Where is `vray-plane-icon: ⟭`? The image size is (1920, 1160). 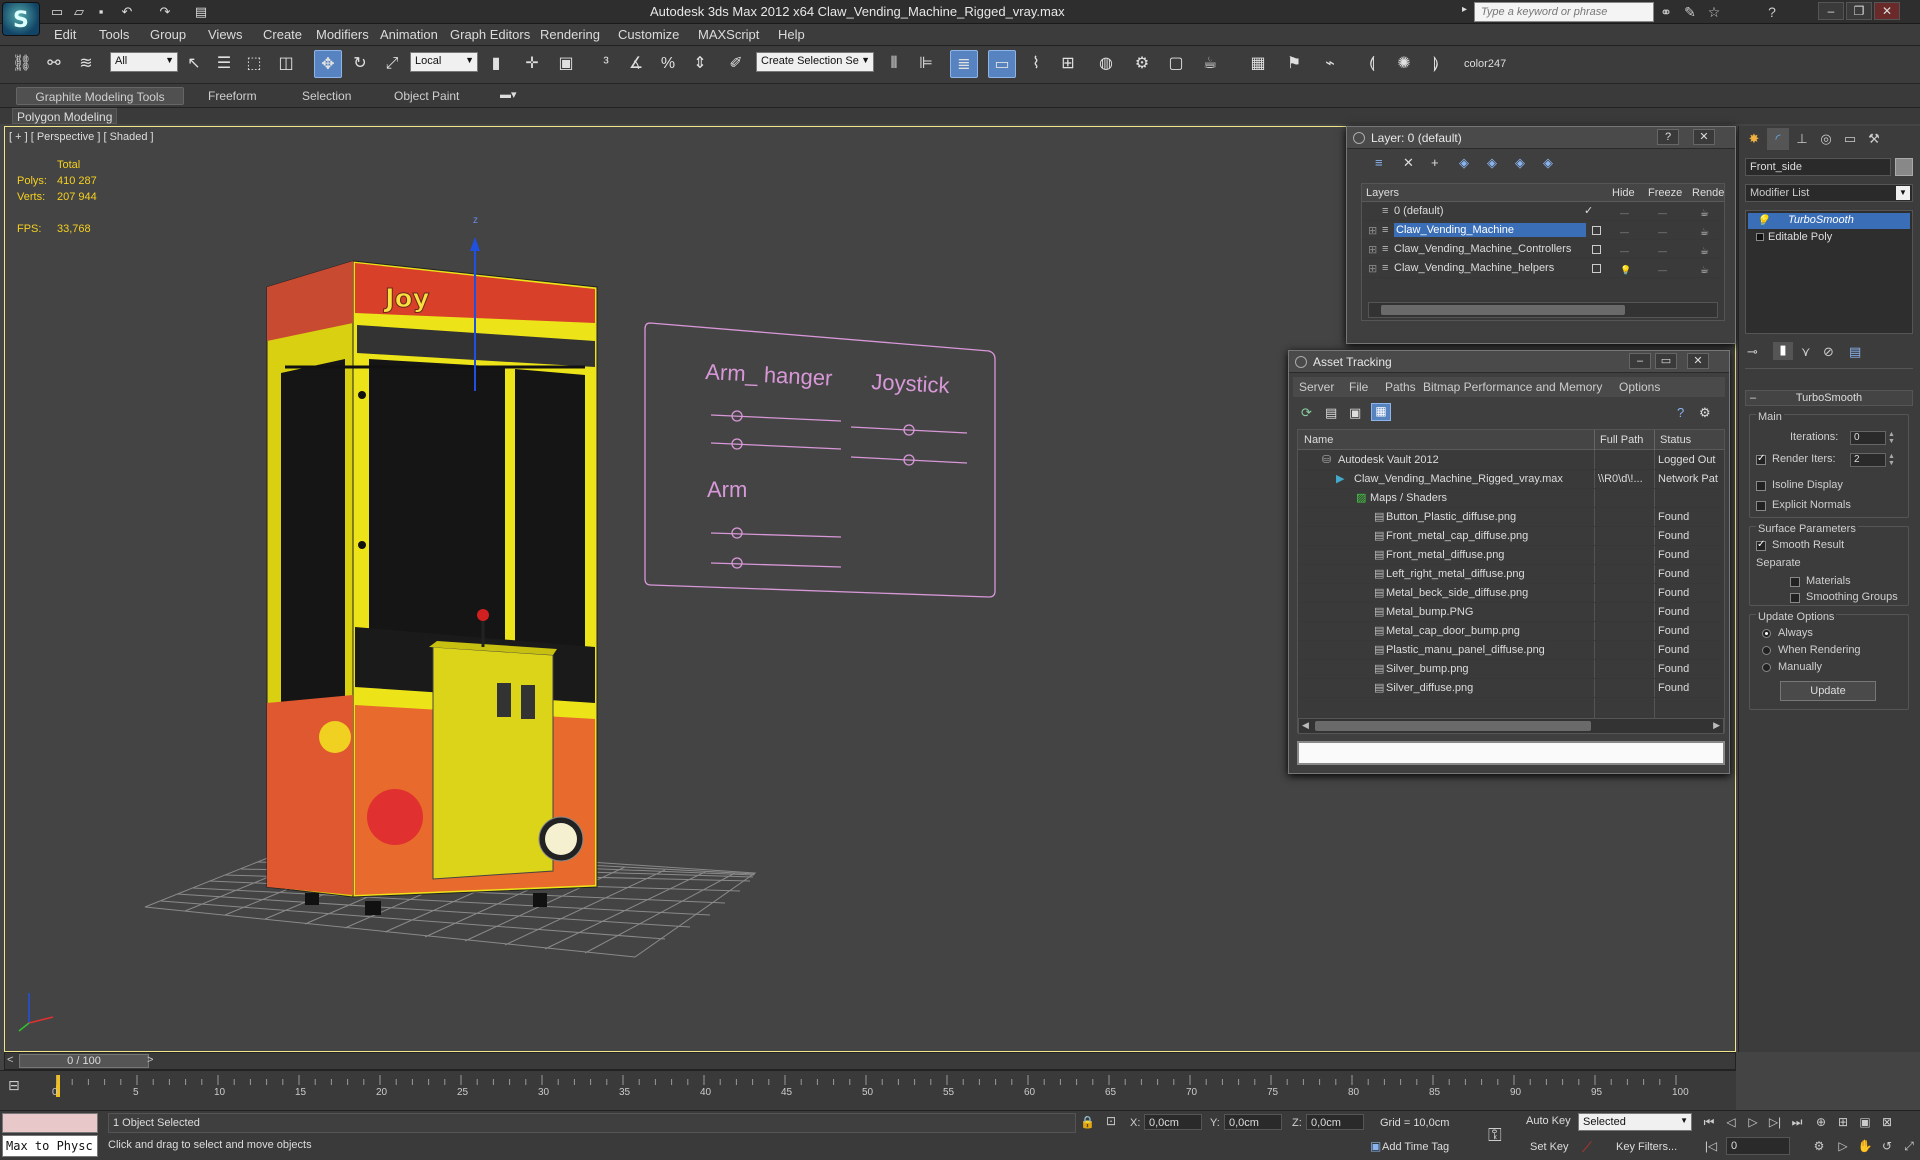 vray-plane-icon: ⟭ is located at coordinates (1436, 64).